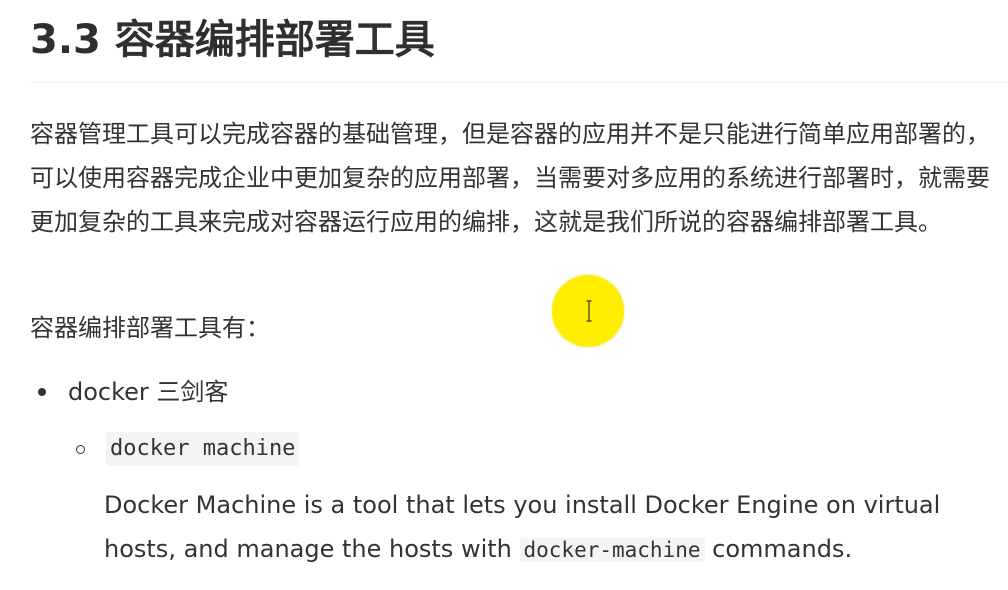  Describe the element at coordinates (778, 549) in the screenshot. I see `description-text-end: commands.` at that location.